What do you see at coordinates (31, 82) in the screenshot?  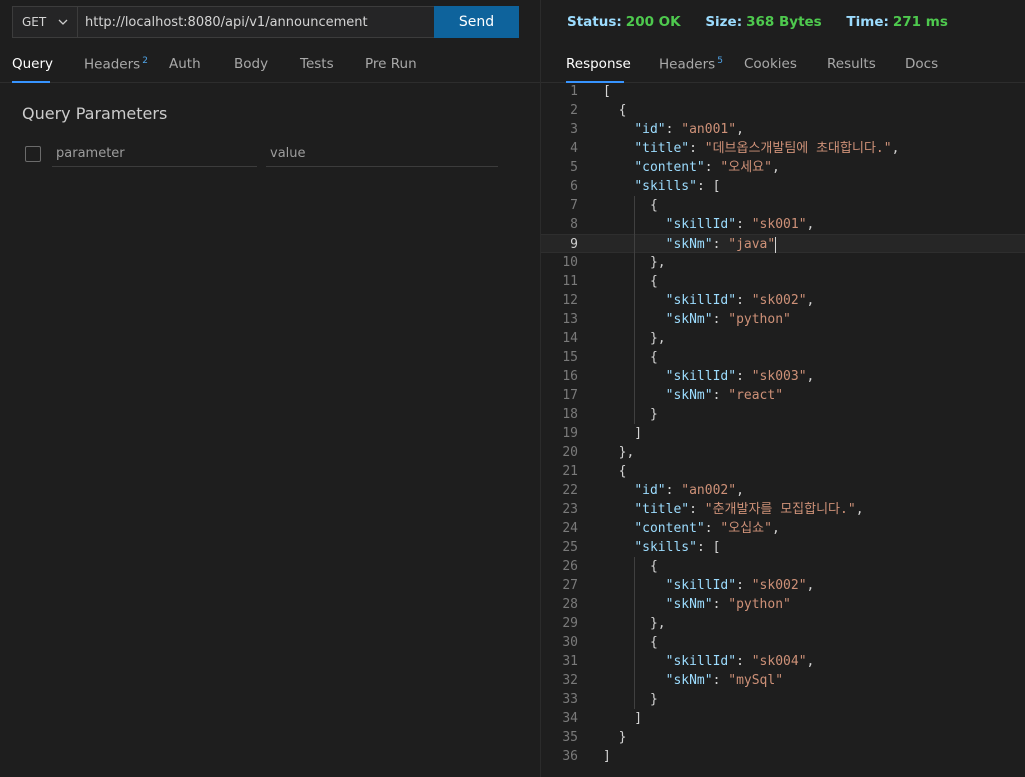 I see `active-tab-indicator` at bounding box center [31, 82].